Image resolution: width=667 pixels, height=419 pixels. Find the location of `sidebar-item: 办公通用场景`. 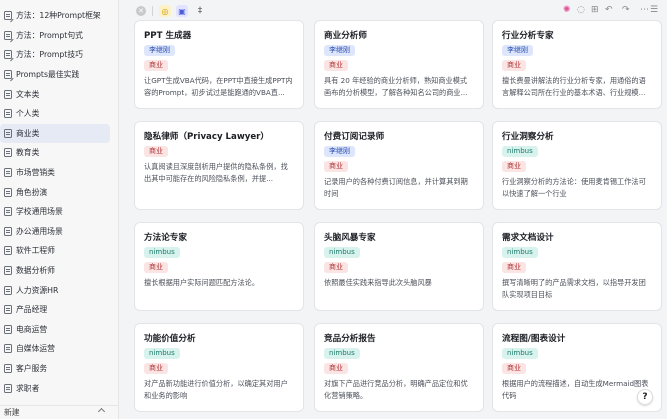

sidebar-item: 办公通用场景 is located at coordinates (59, 232).